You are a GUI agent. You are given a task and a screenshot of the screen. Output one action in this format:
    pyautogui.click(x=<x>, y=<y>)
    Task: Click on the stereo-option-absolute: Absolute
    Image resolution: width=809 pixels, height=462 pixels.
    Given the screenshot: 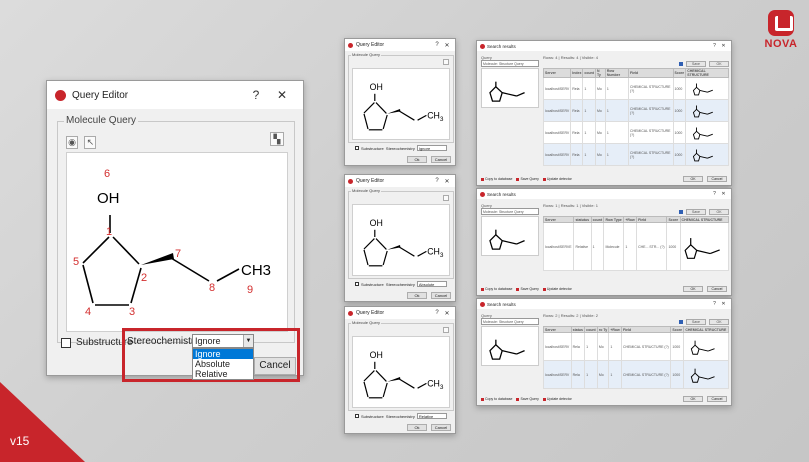 What is the action you would take?
    pyautogui.click(x=223, y=364)
    